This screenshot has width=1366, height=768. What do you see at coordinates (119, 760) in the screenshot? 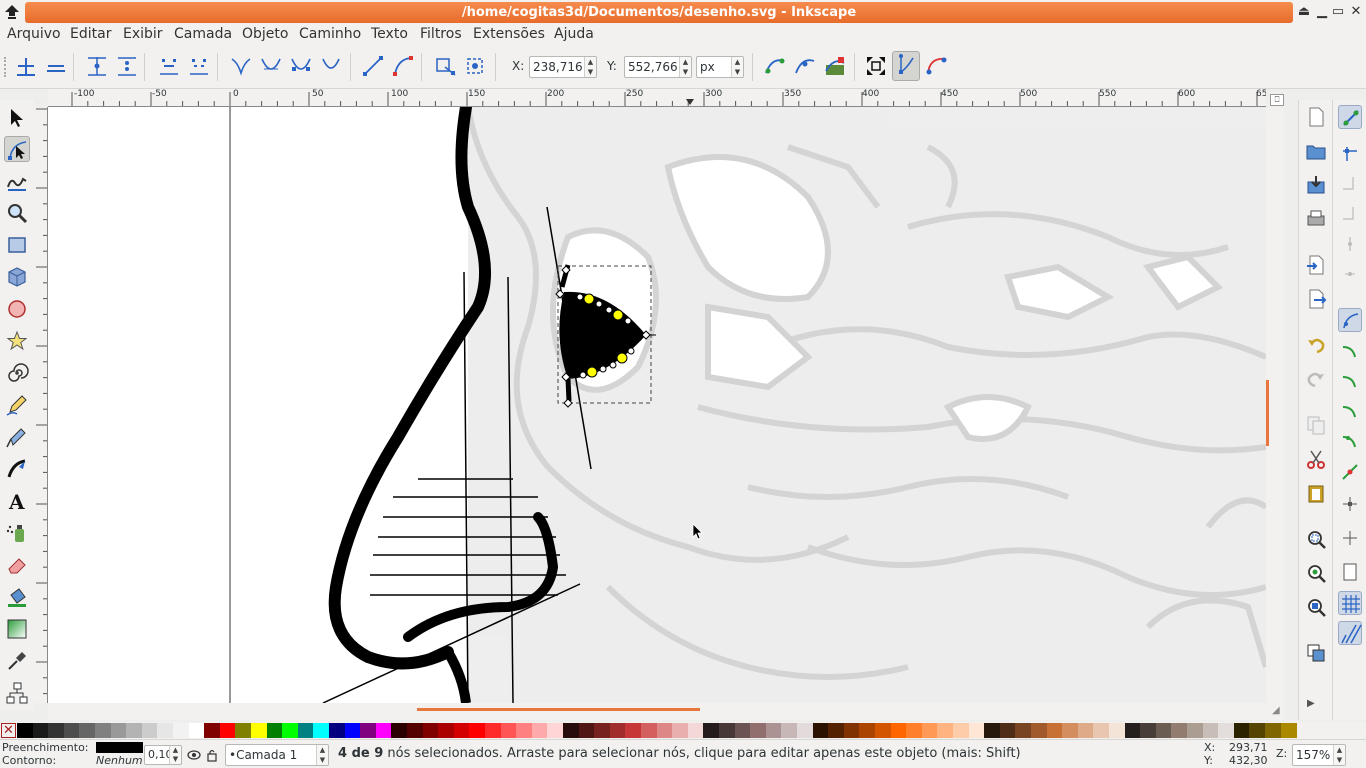
I see `stroke-value: Nenhum` at bounding box center [119, 760].